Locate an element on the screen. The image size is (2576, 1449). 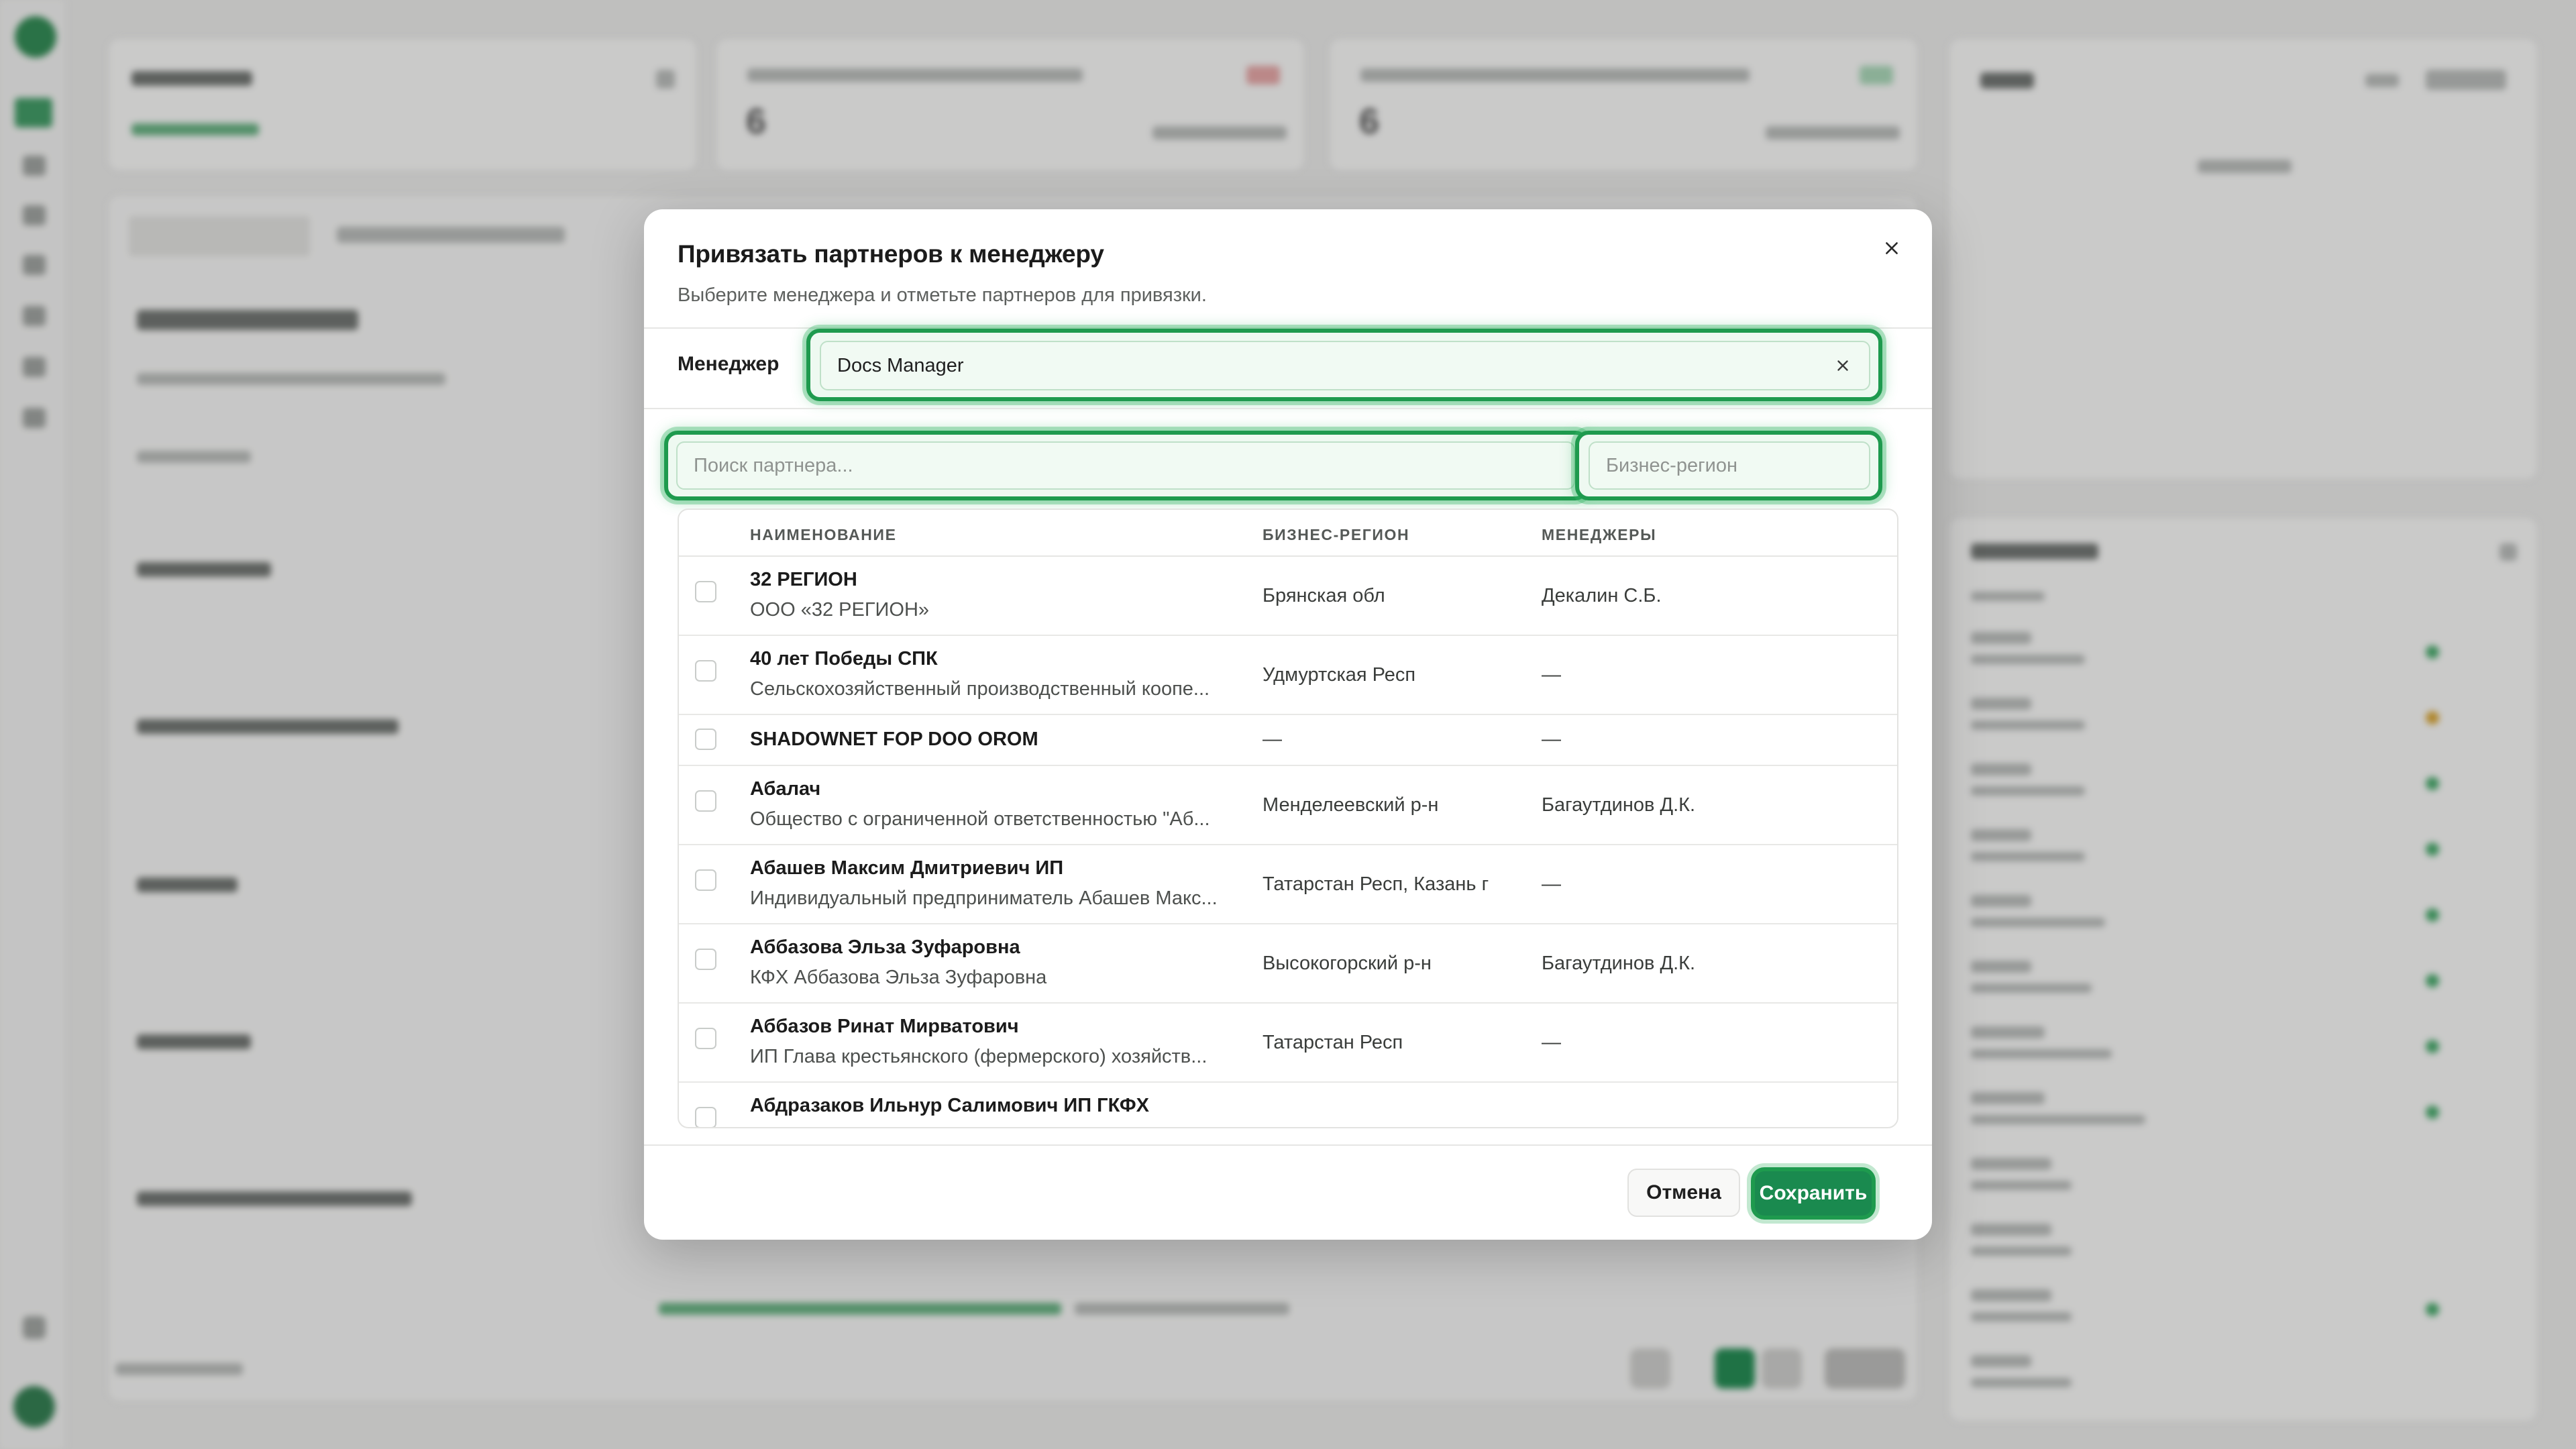
table-header: НАИМЕНОВАНИЕ БИЗНЕС-РЕГИОН МЕНЕДЖЕРЫ is located at coordinates (1288, 533).